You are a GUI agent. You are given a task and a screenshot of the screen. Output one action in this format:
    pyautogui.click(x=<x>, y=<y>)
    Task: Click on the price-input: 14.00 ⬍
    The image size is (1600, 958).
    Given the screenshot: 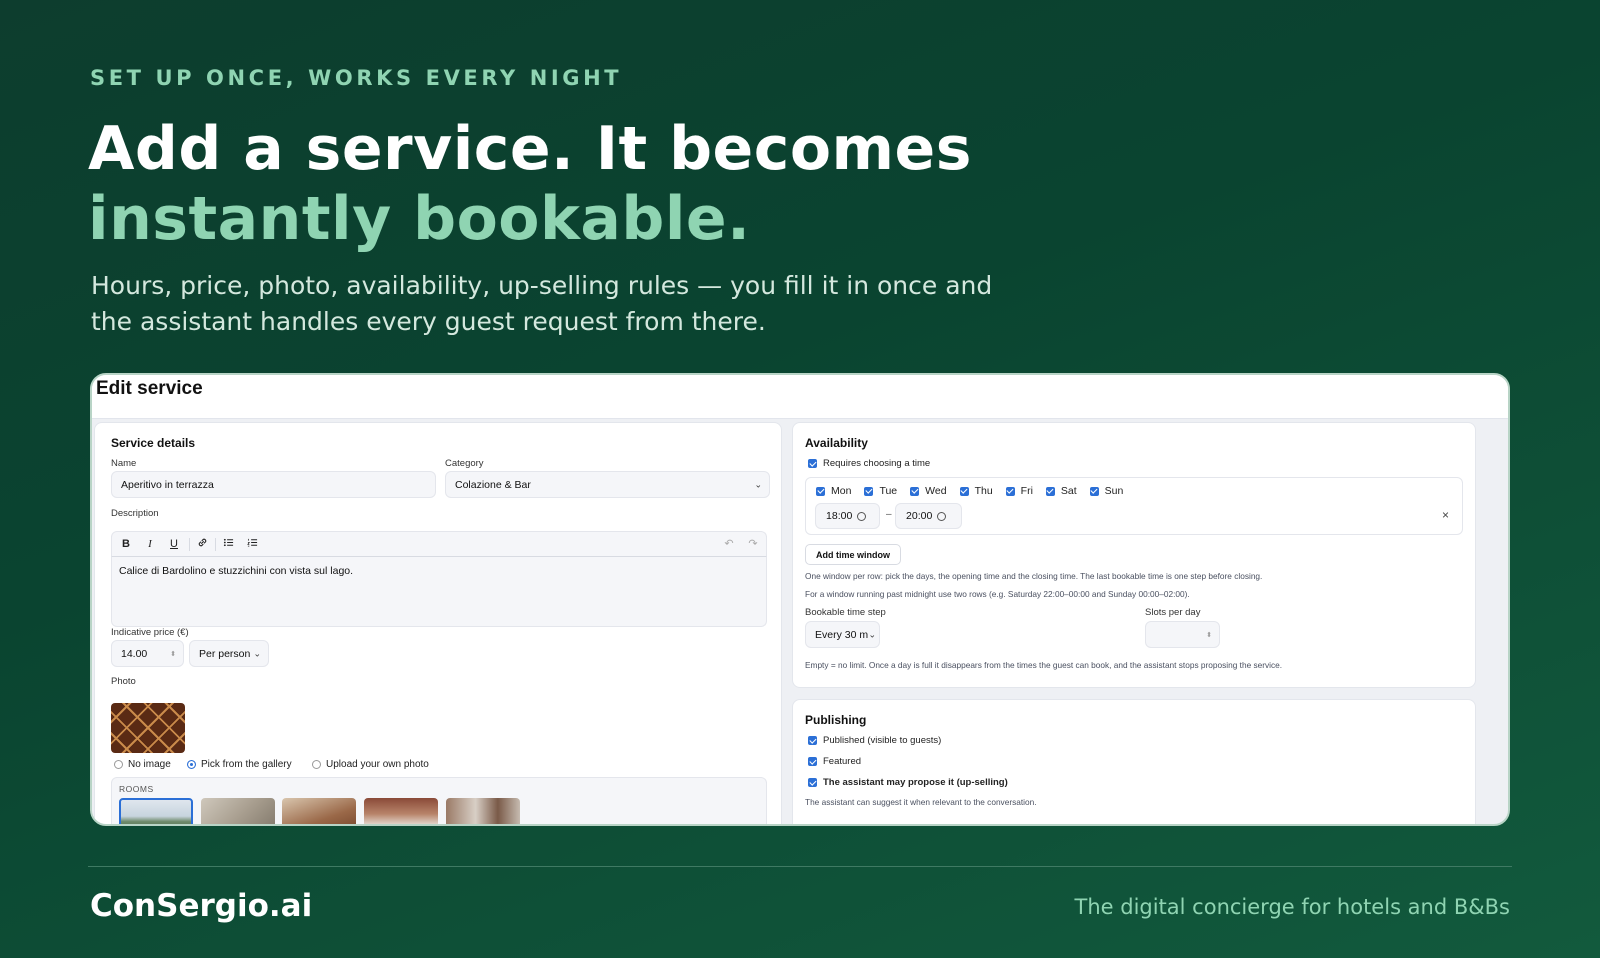 What is the action you would take?
    pyautogui.click(x=147, y=653)
    